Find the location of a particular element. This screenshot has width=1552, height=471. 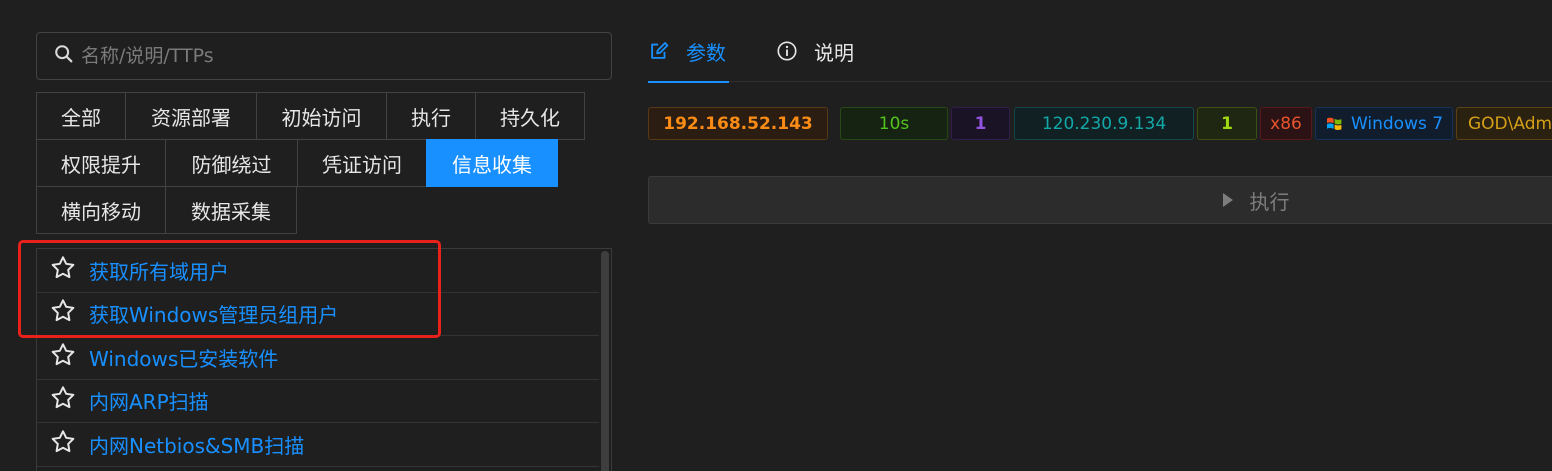

module-label: 获取Windows管理员组用户 is located at coordinates (214, 315).